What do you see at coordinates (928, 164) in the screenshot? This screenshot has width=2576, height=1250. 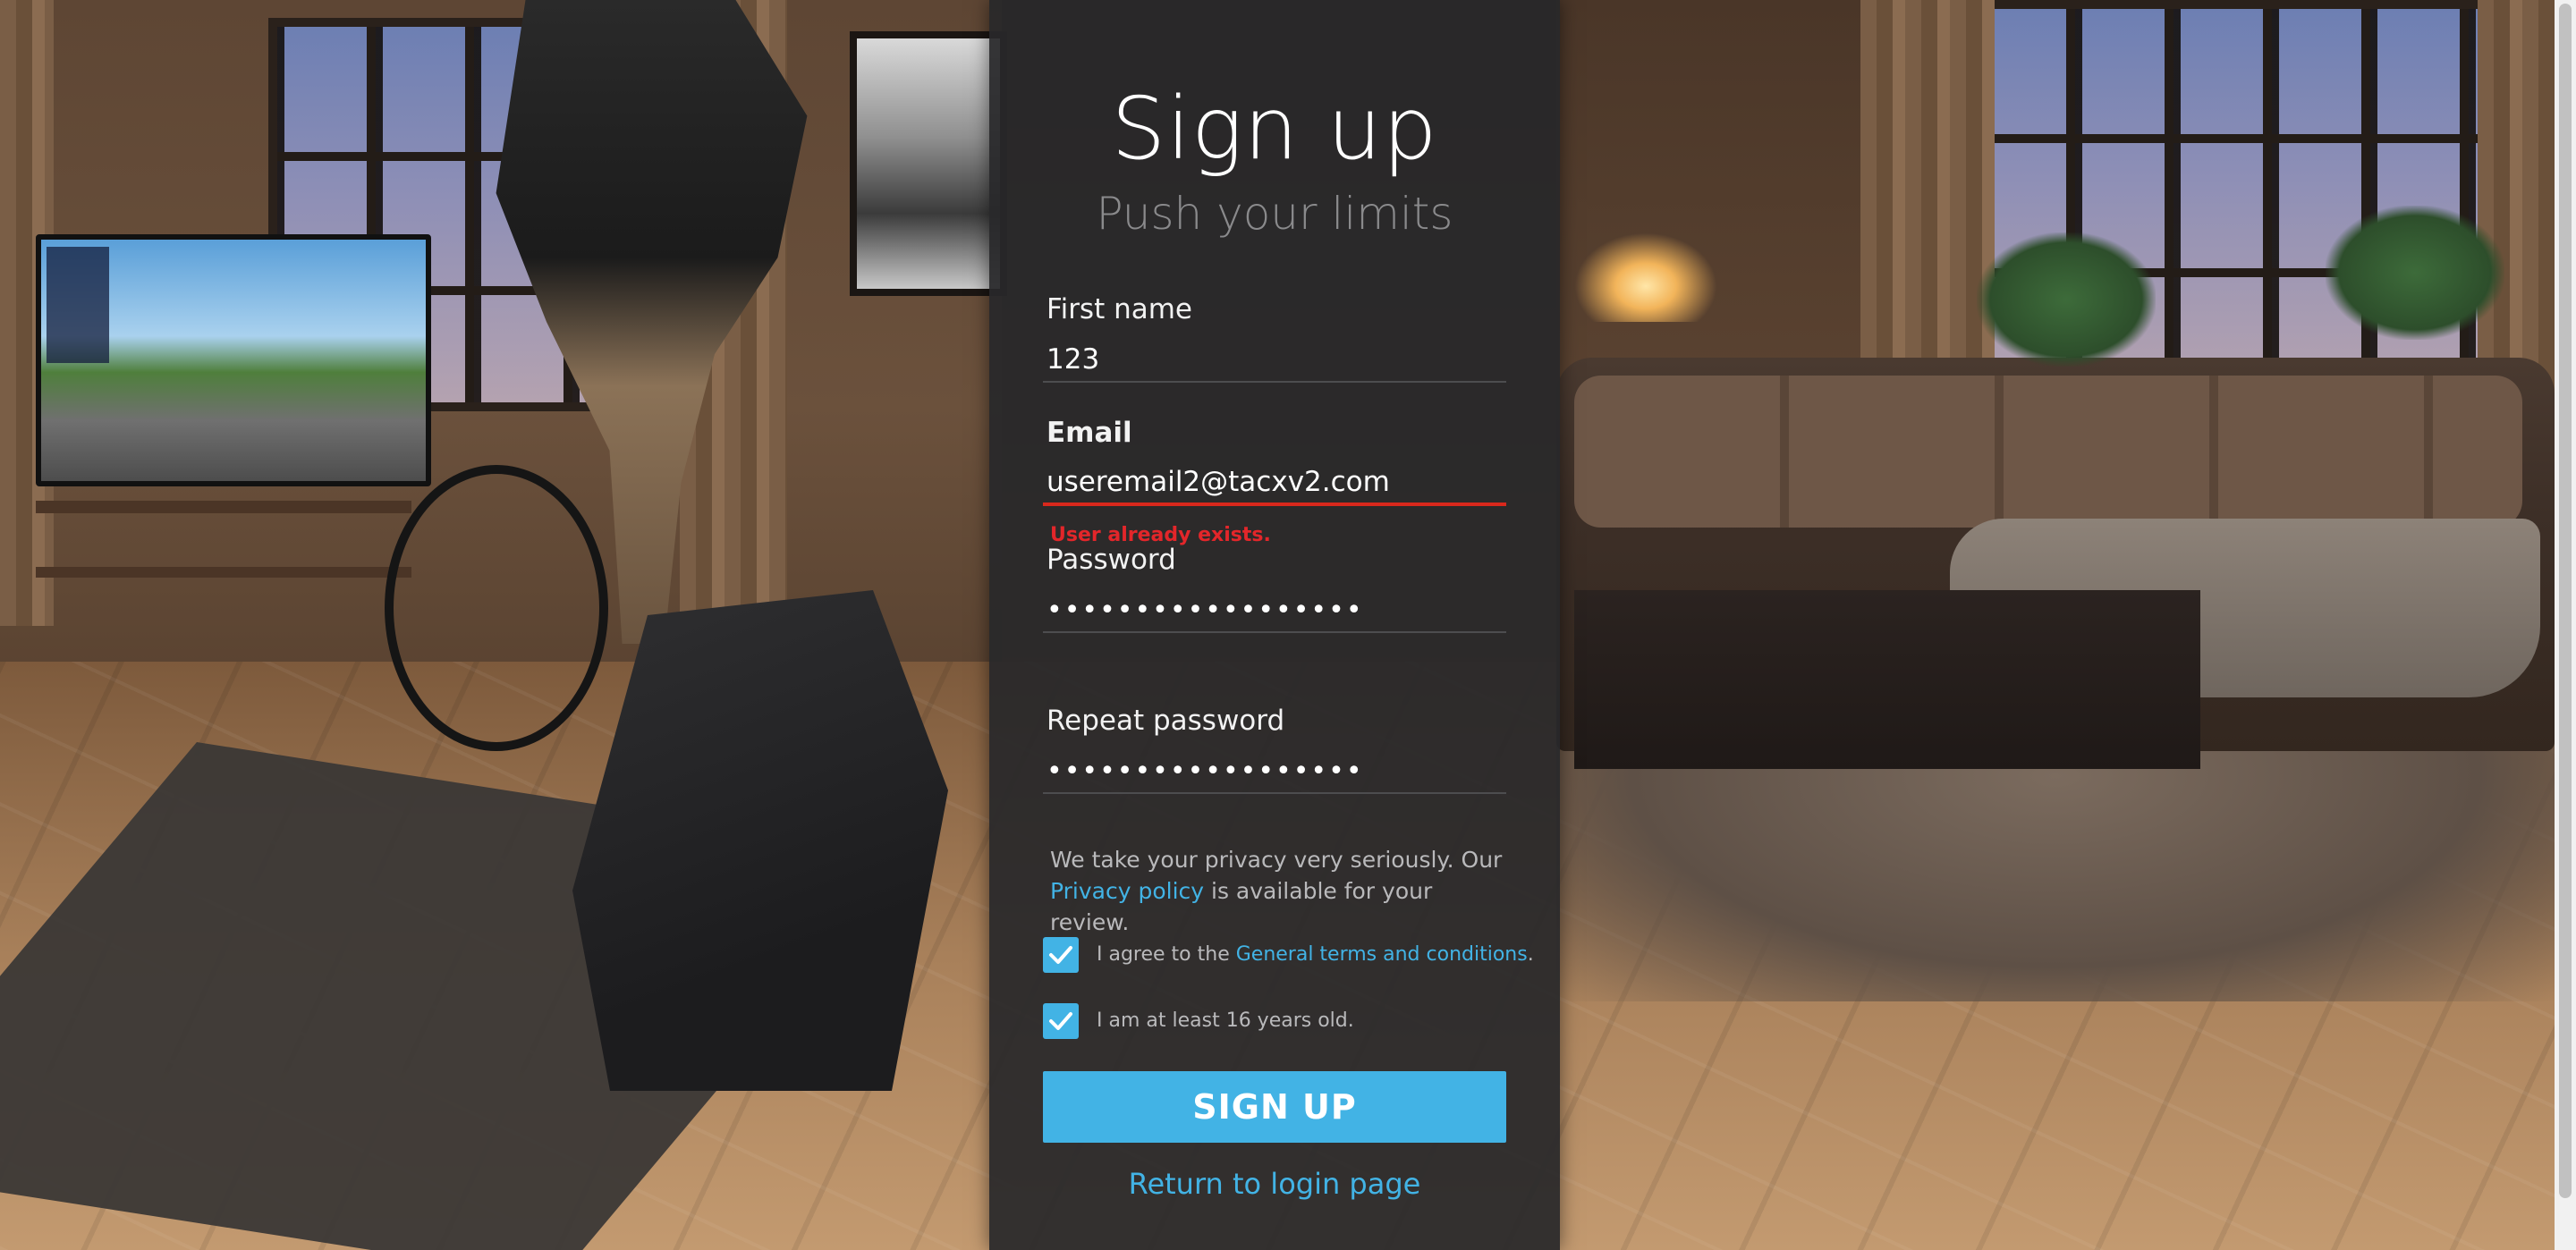 I see `background-wall-picture` at bounding box center [928, 164].